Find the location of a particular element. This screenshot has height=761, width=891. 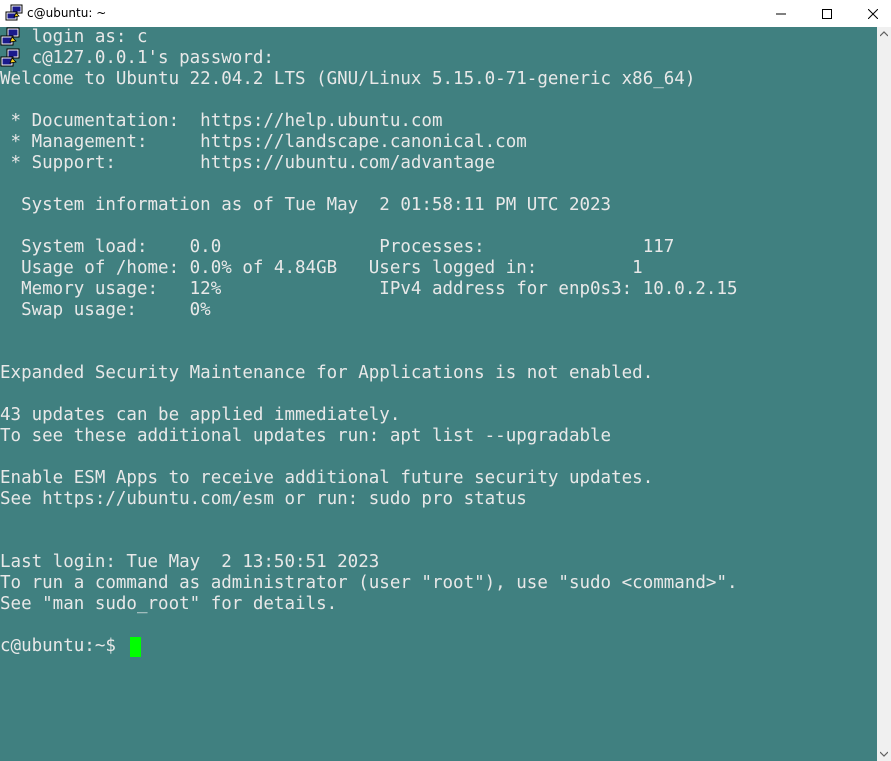

close-button is located at coordinates (870, 13).